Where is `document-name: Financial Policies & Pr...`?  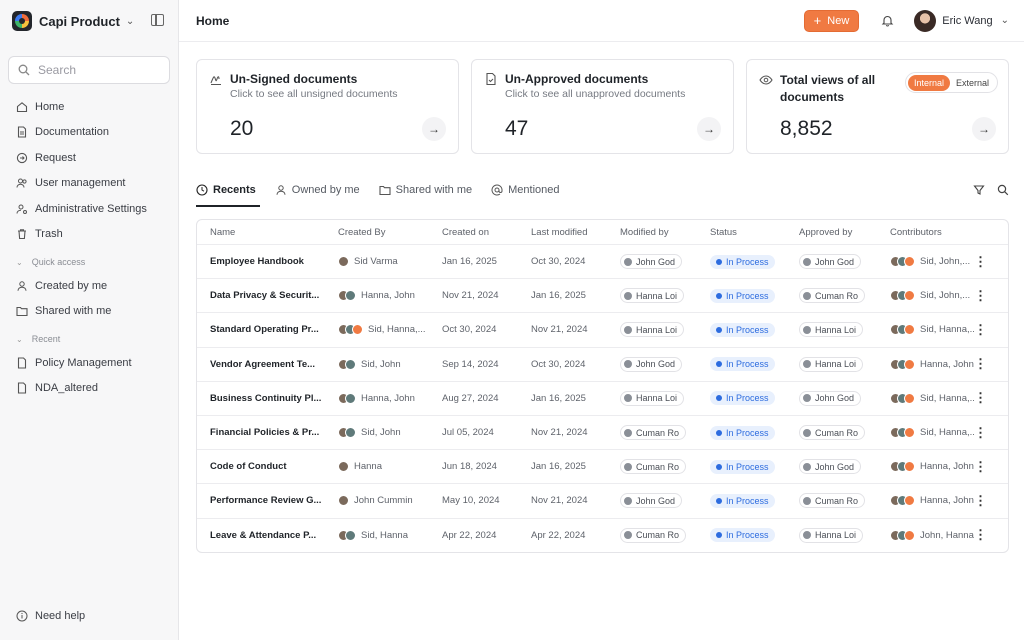 document-name: Financial Policies & Pr... is located at coordinates (274, 432).